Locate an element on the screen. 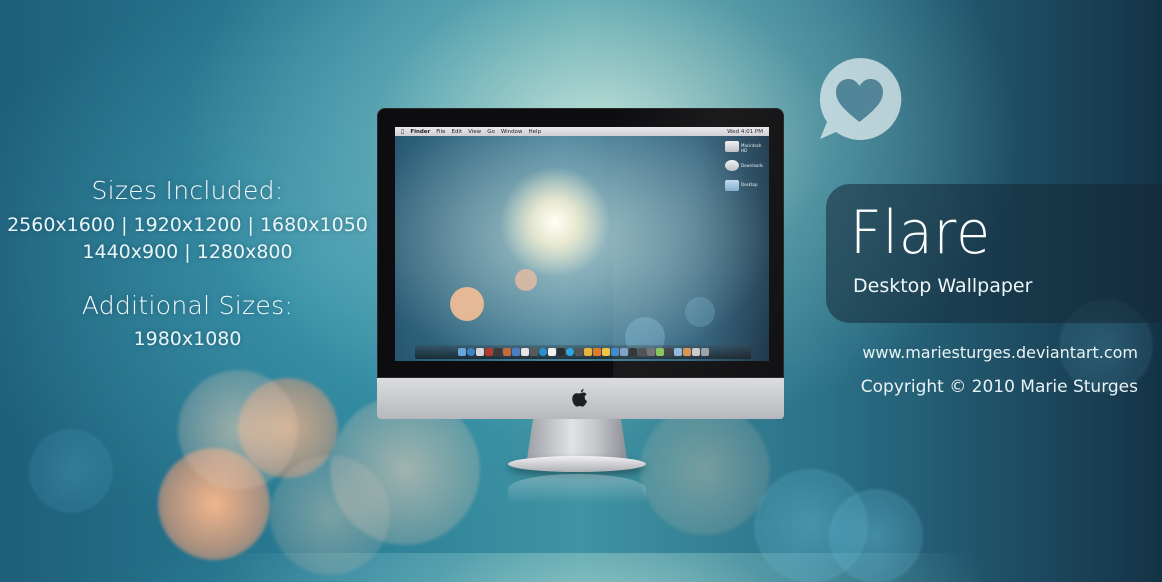 The width and height of the screenshot is (1162, 582). menubar-item-finder: Finder is located at coordinates (418, 131).